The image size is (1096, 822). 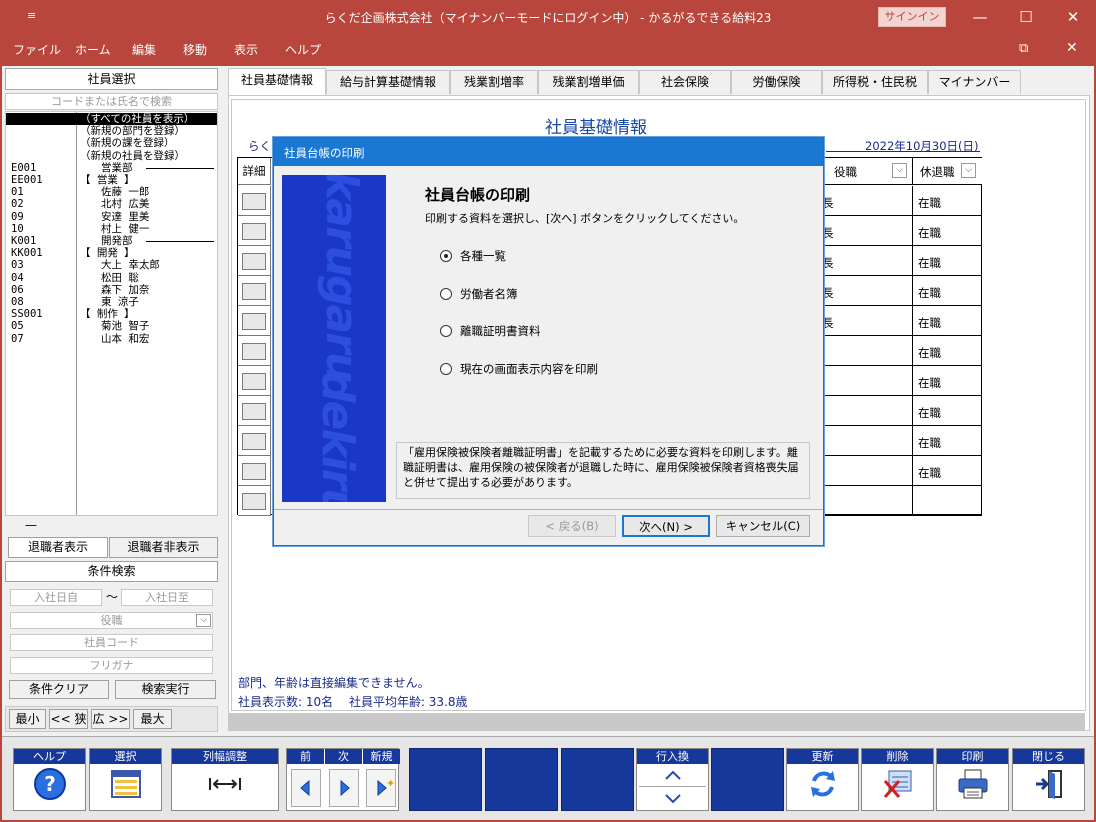 I want to click on list-item: 07 山本 和宏, so click(x=111, y=339).